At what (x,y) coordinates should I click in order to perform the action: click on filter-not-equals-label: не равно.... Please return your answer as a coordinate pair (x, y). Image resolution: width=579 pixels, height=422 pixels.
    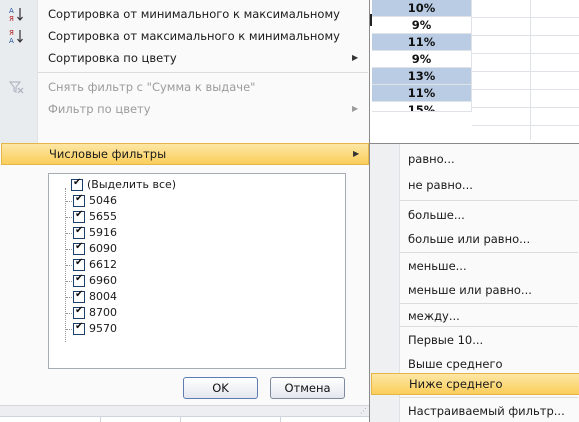
    Looking at the image, I should click on (440, 185).